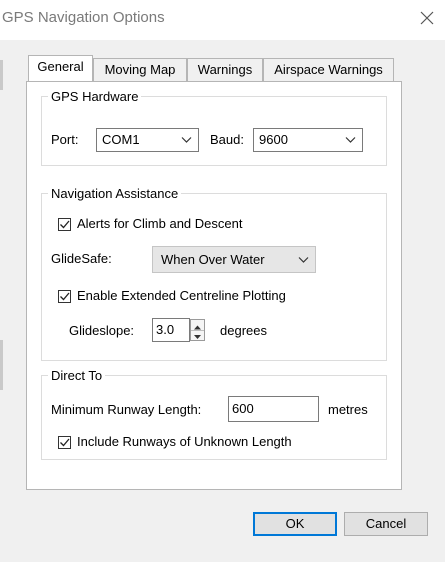 The width and height of the screenshot is (445, 562). Describe the element at coordinates (268, 408) in the screenshot. I see `min-runway-field` at that location.